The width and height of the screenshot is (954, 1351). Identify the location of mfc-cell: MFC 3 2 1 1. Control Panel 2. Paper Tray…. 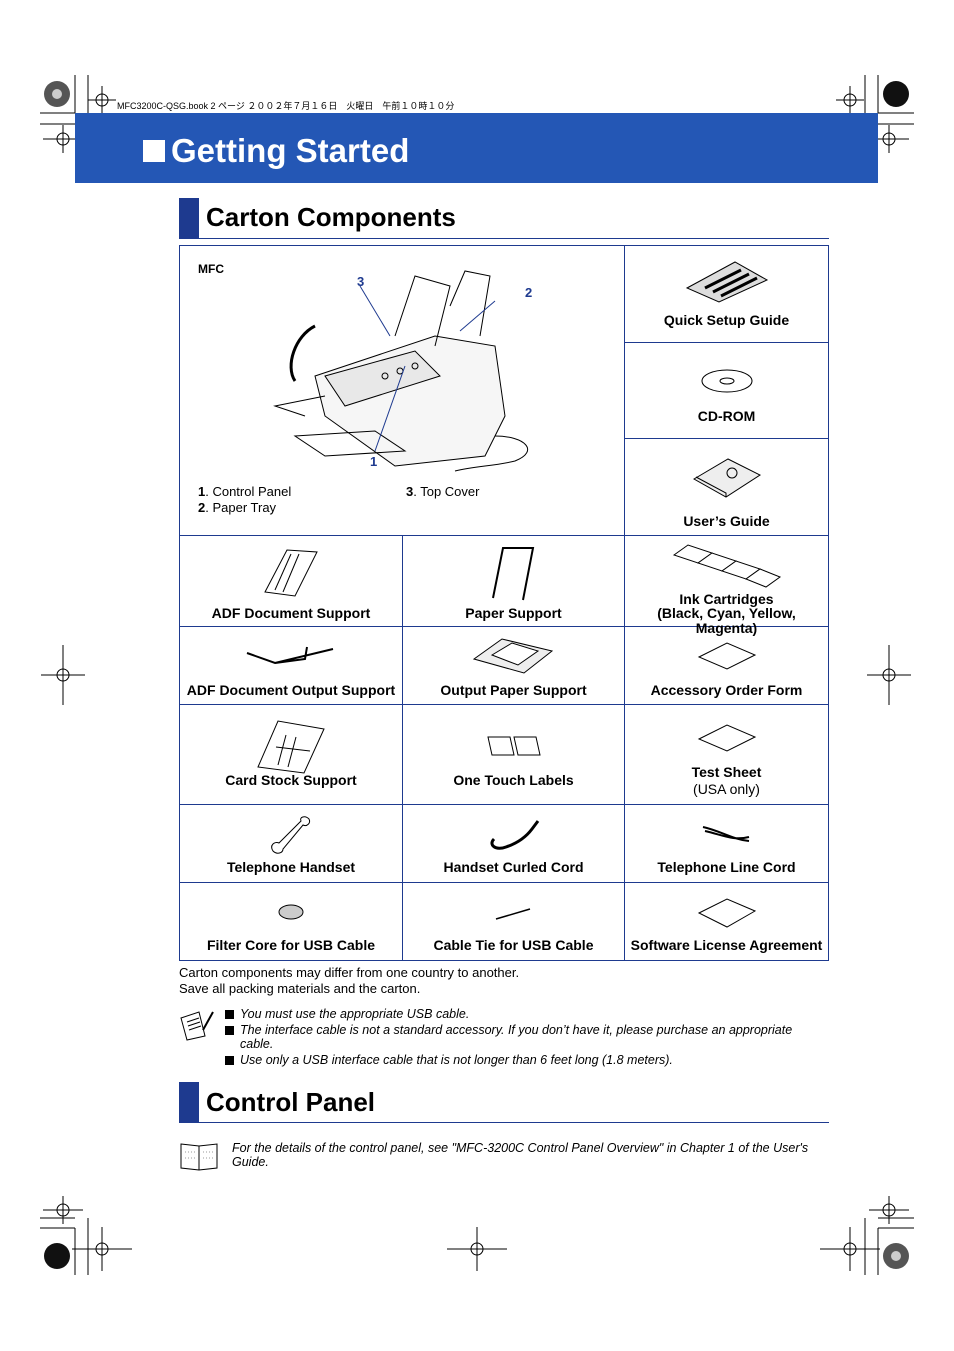
(402, 391).